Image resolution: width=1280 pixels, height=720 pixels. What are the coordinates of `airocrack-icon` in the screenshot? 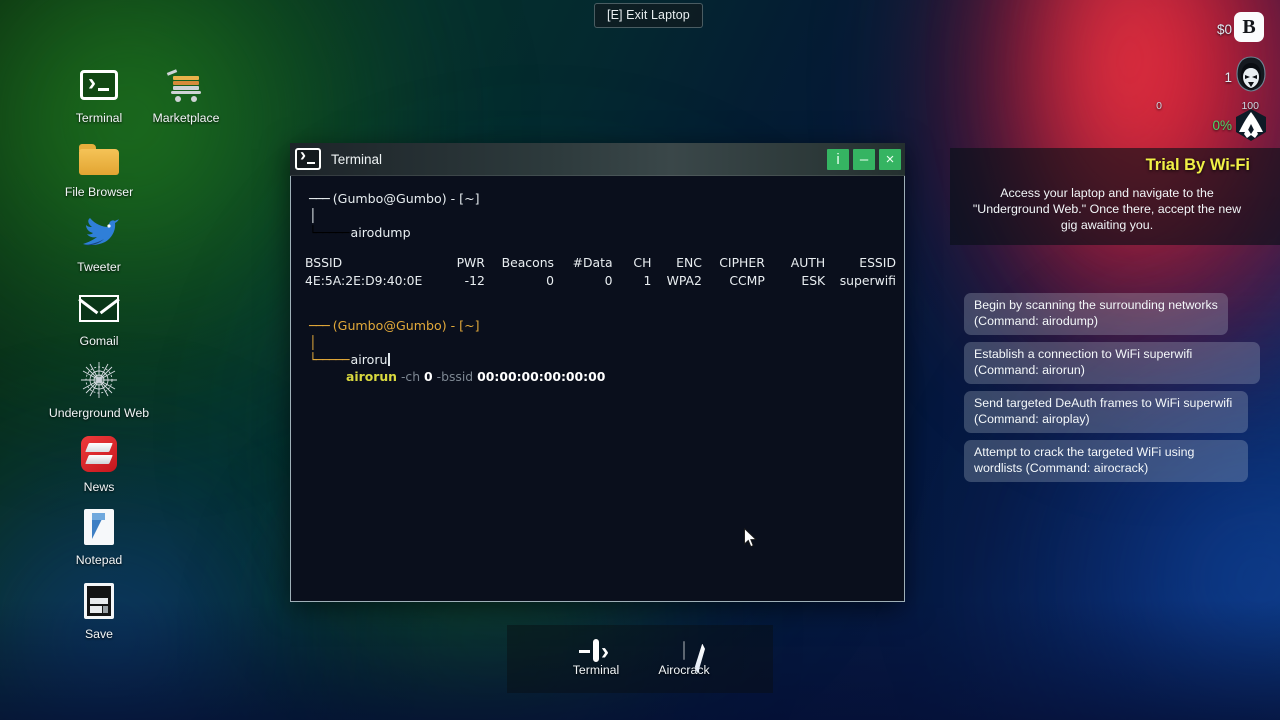 It's located at (684, 650).